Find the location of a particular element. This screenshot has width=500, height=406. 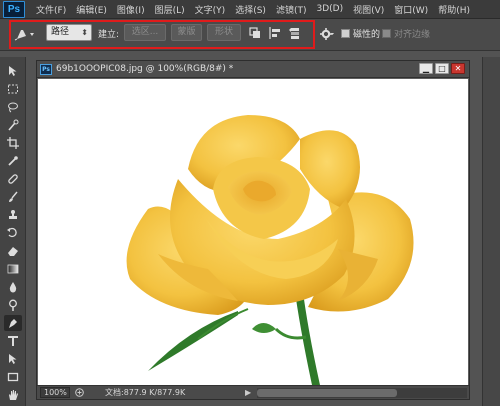

eyedropper-icon is located at coordinates (13, 161).